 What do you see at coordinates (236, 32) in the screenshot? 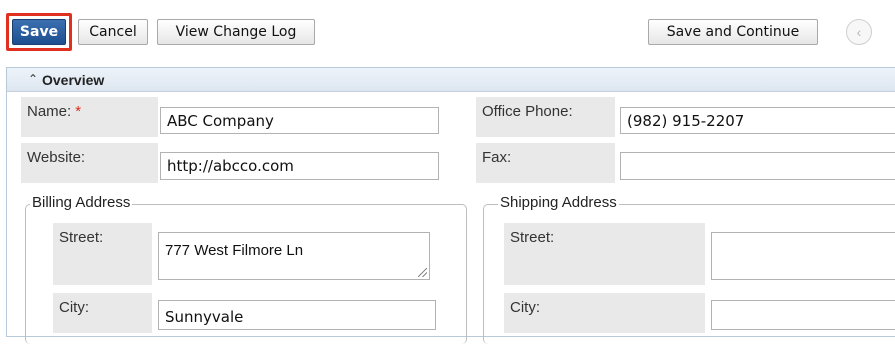
I see `view-change-log-button: View Change Log` at bounding box center [236, 32].